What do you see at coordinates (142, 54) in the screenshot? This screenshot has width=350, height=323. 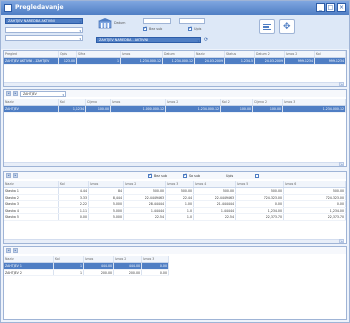 I see `grid-1-col-header: Iznos` at bounding box center [142, 54].